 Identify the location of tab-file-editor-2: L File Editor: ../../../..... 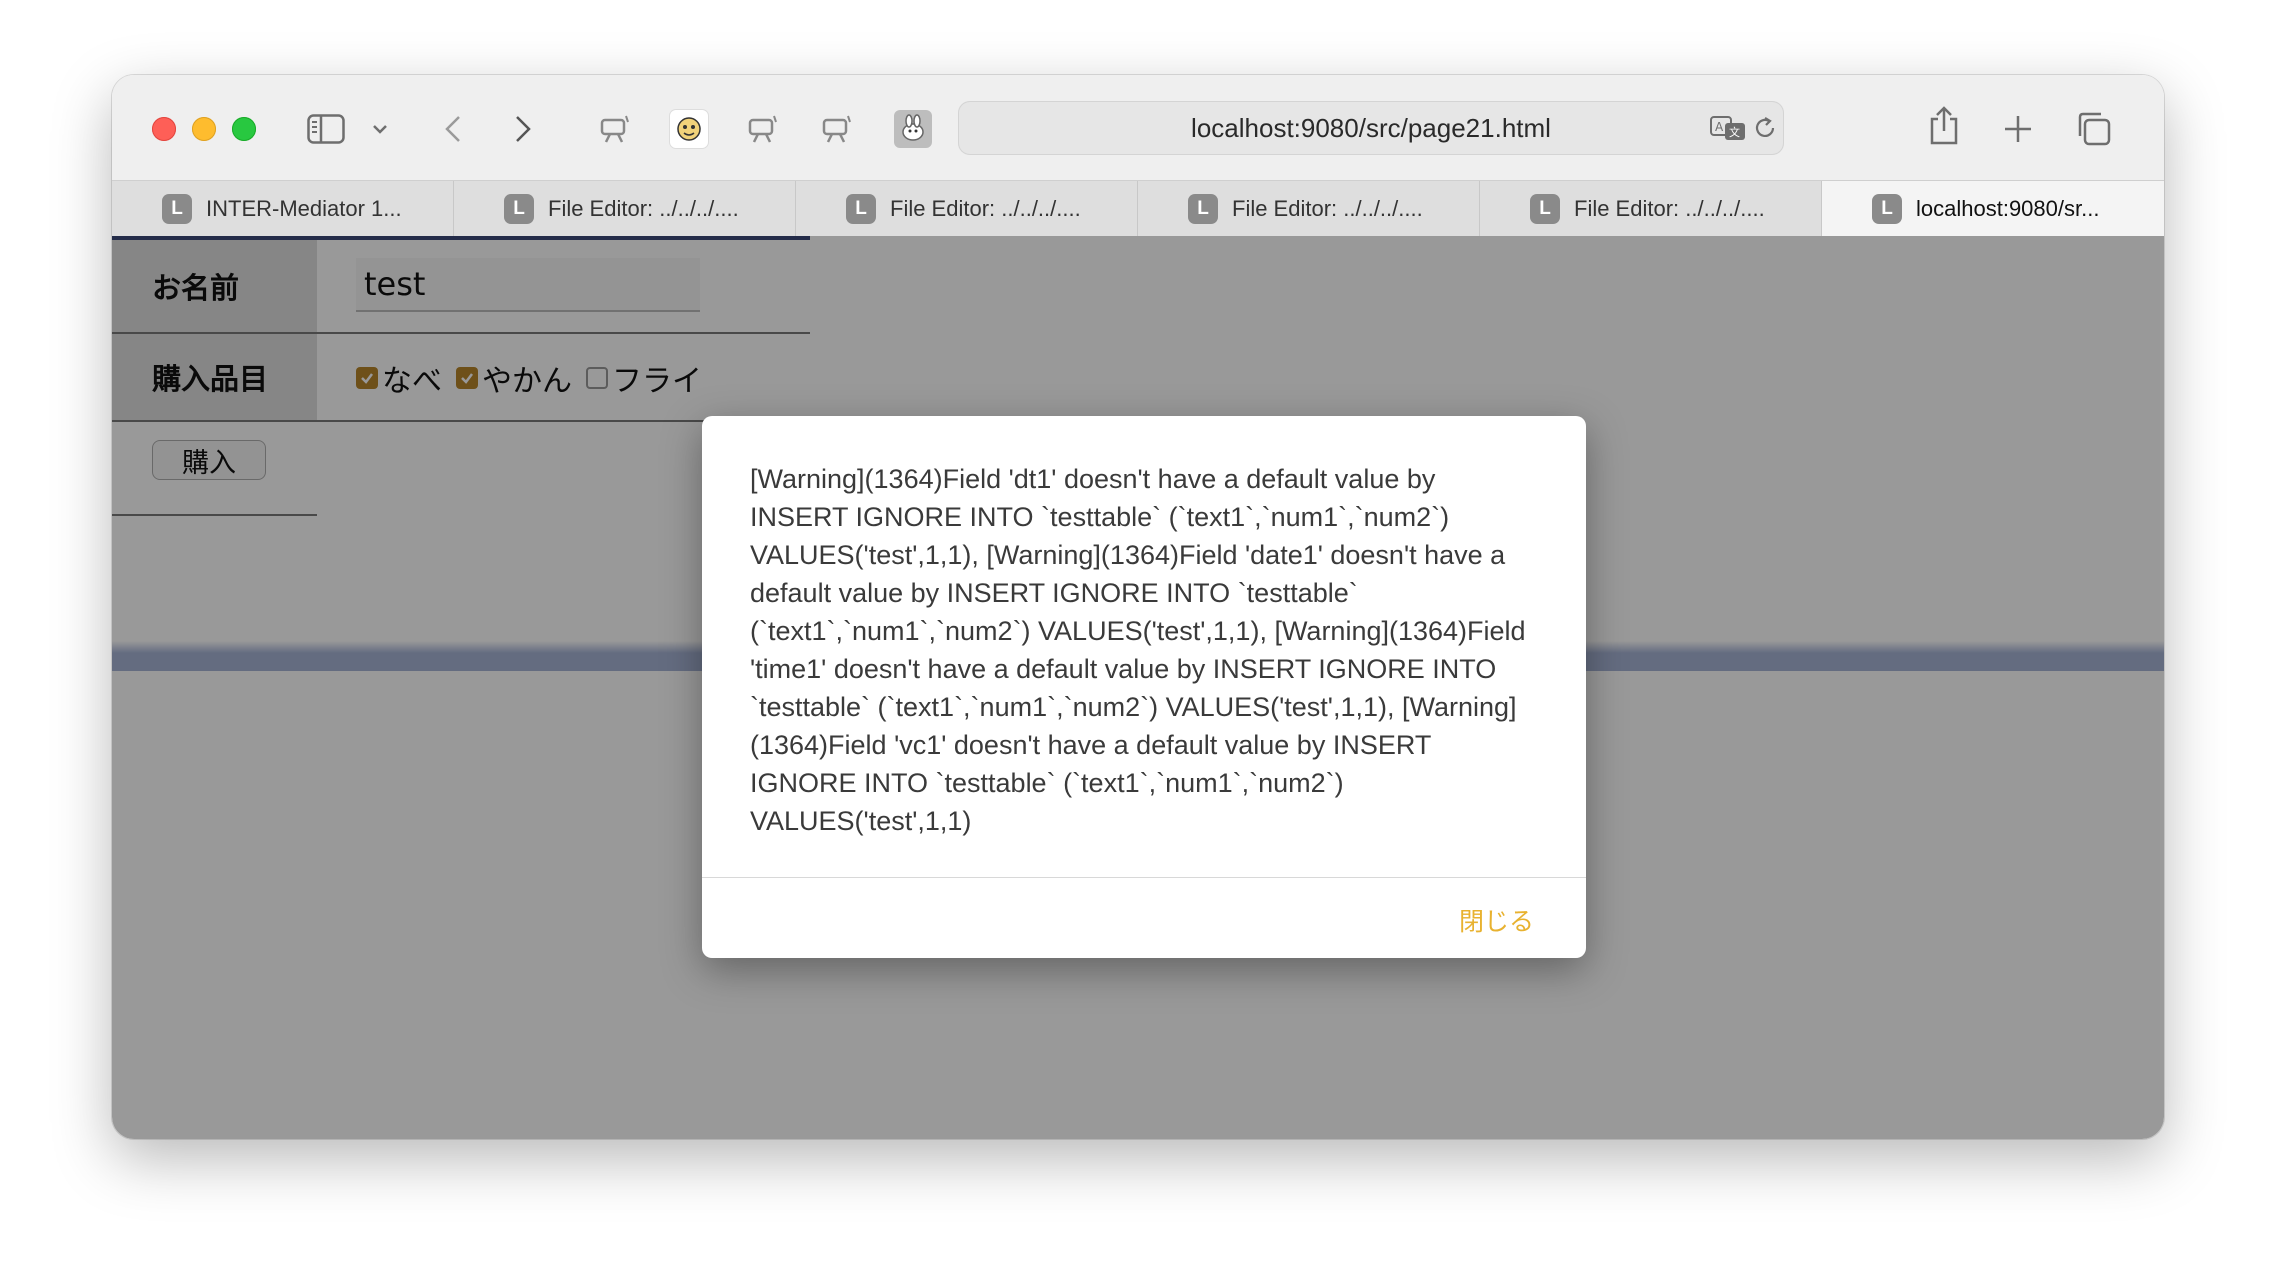
(967, 209).